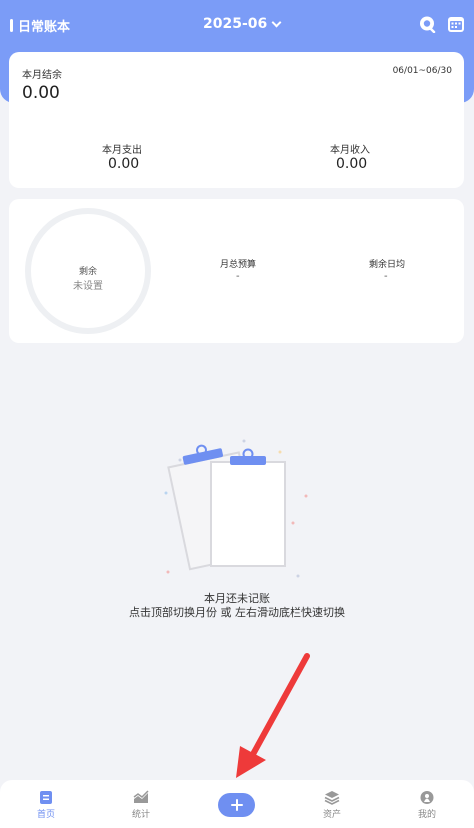 Image resolution: width=474 pixels, height=828 pixels. I want to click on user-icon, so click(427, 797).